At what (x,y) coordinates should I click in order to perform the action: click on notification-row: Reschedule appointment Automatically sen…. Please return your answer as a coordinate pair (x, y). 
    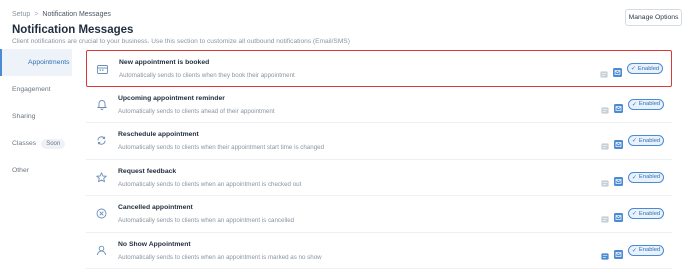
    Looking at the image, I should click on (379, 141).